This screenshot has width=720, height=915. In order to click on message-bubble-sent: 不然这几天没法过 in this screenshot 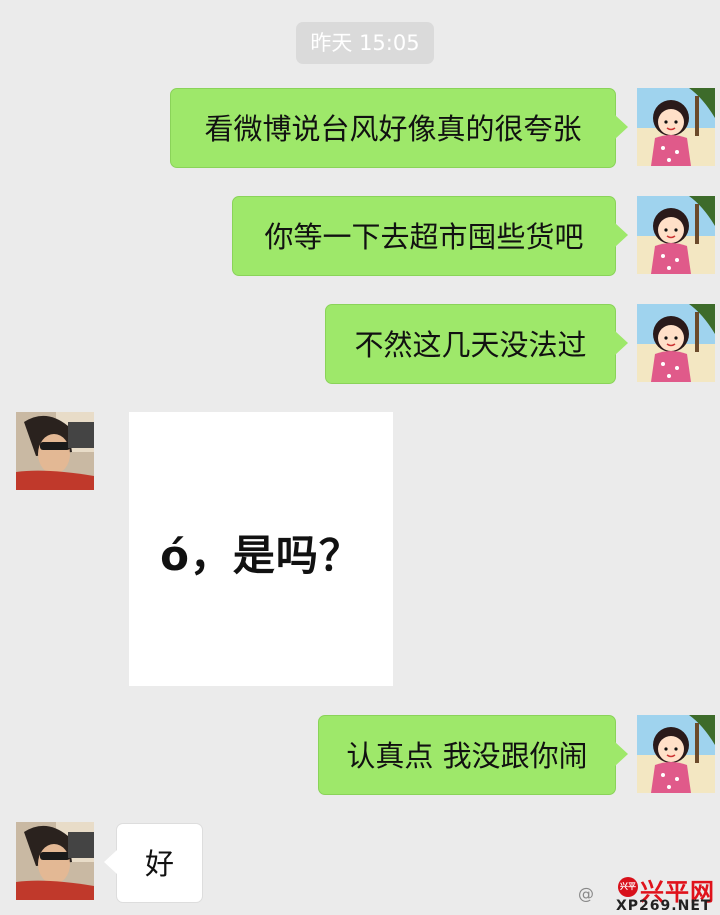, I will do `click(476, 344)`.